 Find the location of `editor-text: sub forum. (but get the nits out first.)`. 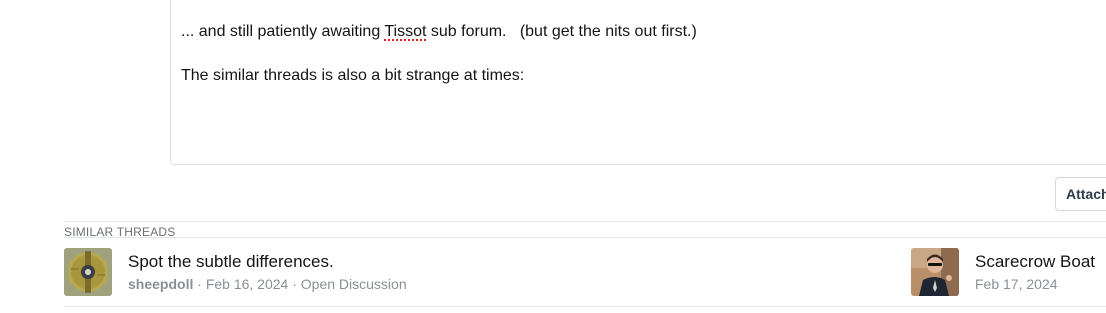

editor-text: sub forum. (but get the nits out first.) is located at coordinates (561, 31).